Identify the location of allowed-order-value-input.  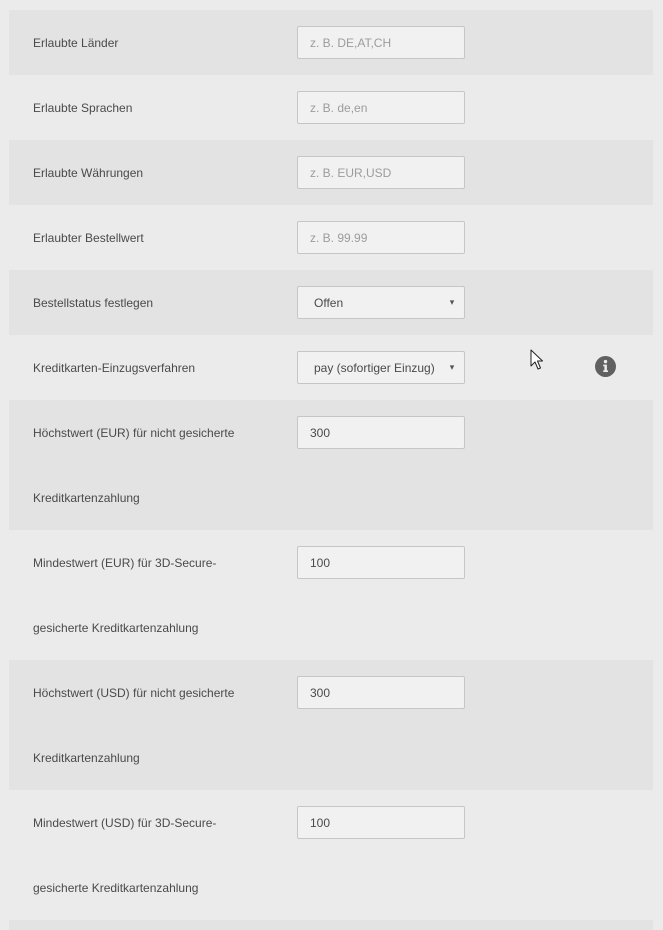
(381, 237).